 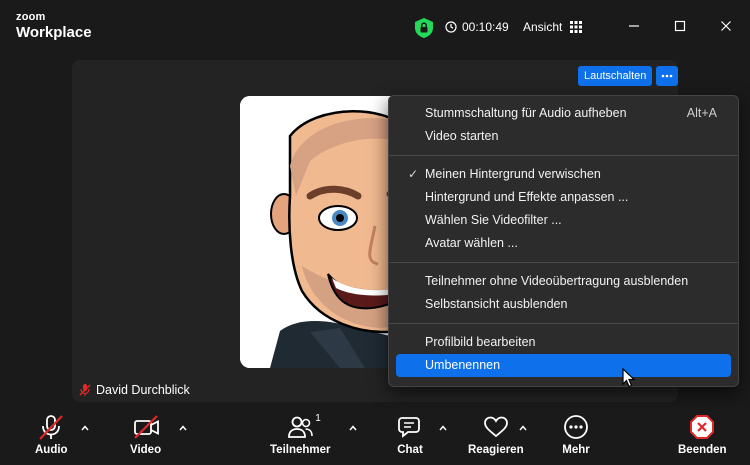 What do you see at coordinates (51, 450) in the screenshot?
I see `audio-label: Audio` at bounding box center [51, 450].